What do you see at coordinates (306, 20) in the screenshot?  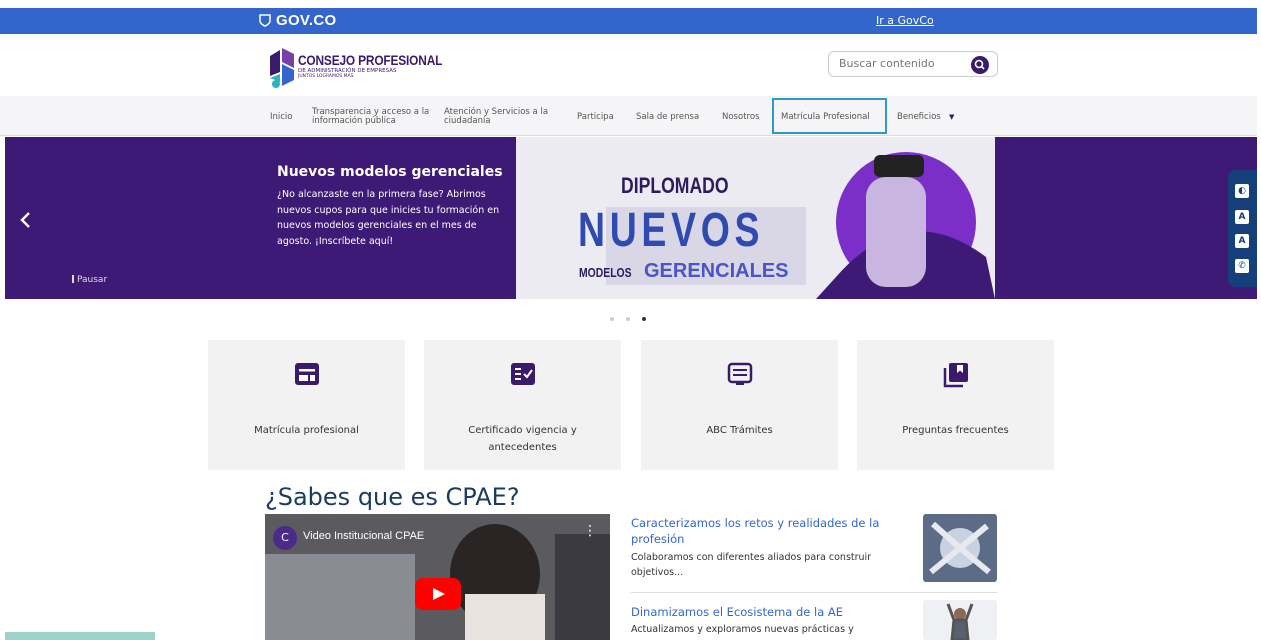 I see `govco-brand-text: GOV.CO` at bounding box center [306, 20].